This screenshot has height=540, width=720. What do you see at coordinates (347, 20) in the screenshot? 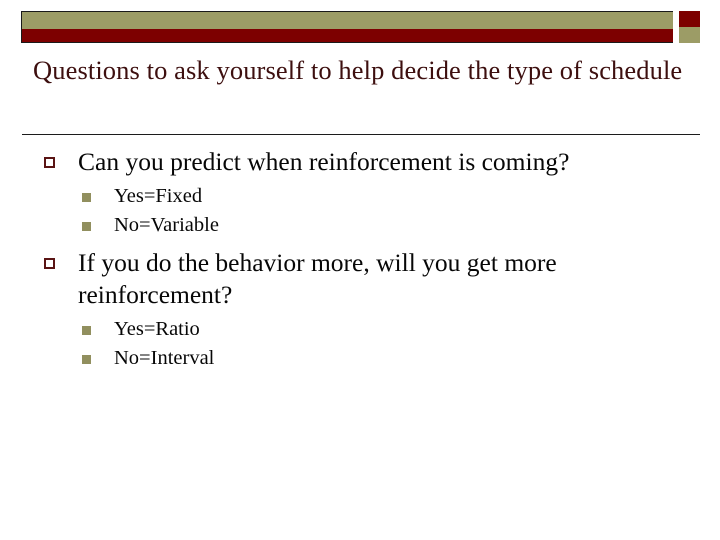
I see `olive-band-icon` at bounding box center [347, 20].